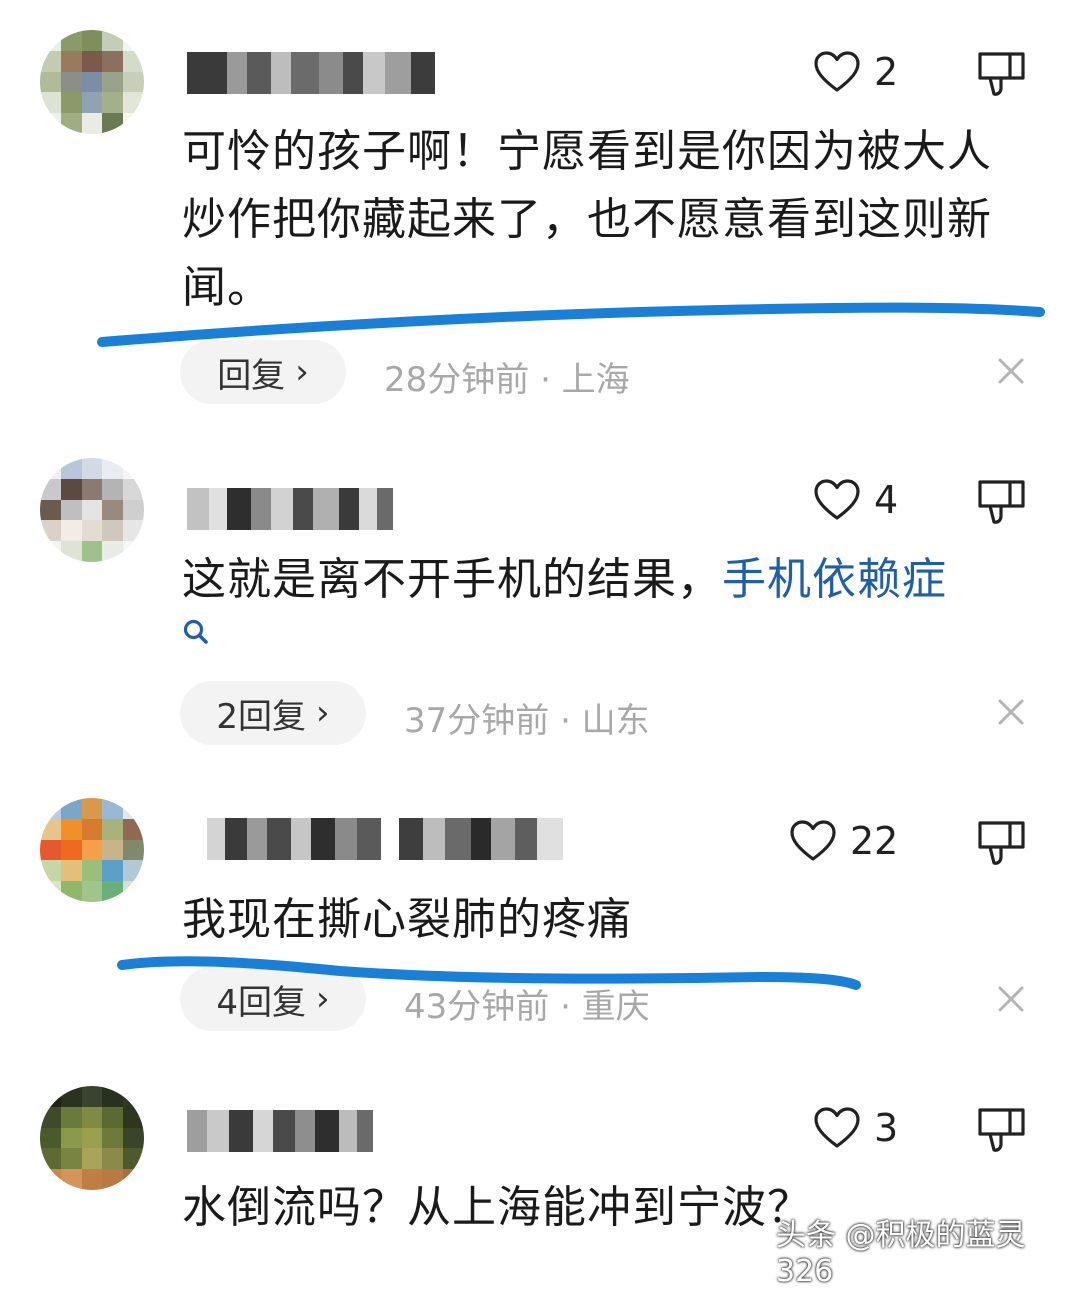  I want to click on search-icon, so click(196, 632).